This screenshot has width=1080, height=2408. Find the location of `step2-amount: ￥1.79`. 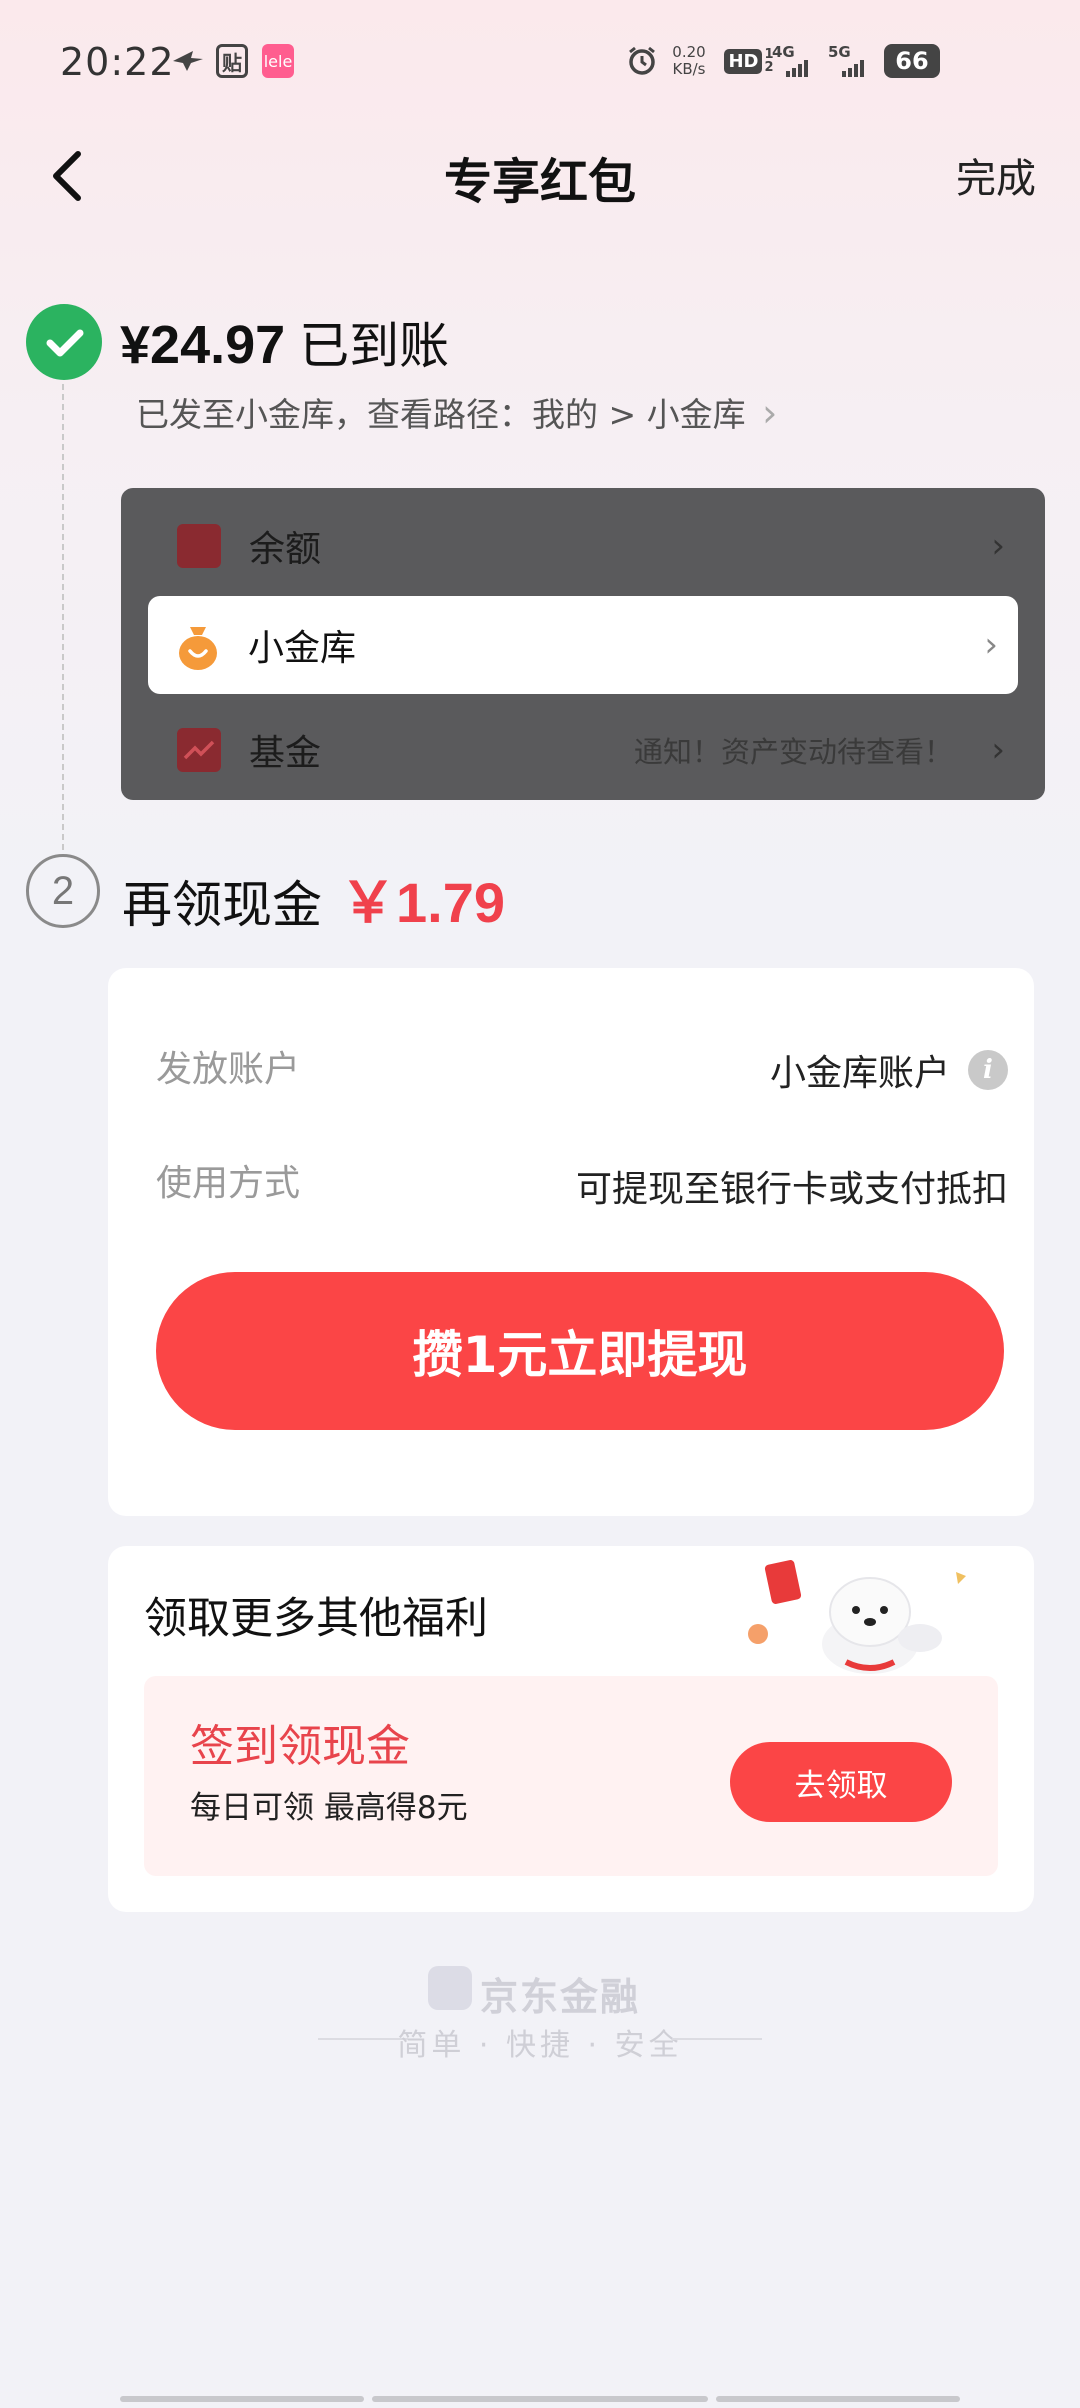

step2-amount: ￥1.79 is located at coordinates (422, 902).